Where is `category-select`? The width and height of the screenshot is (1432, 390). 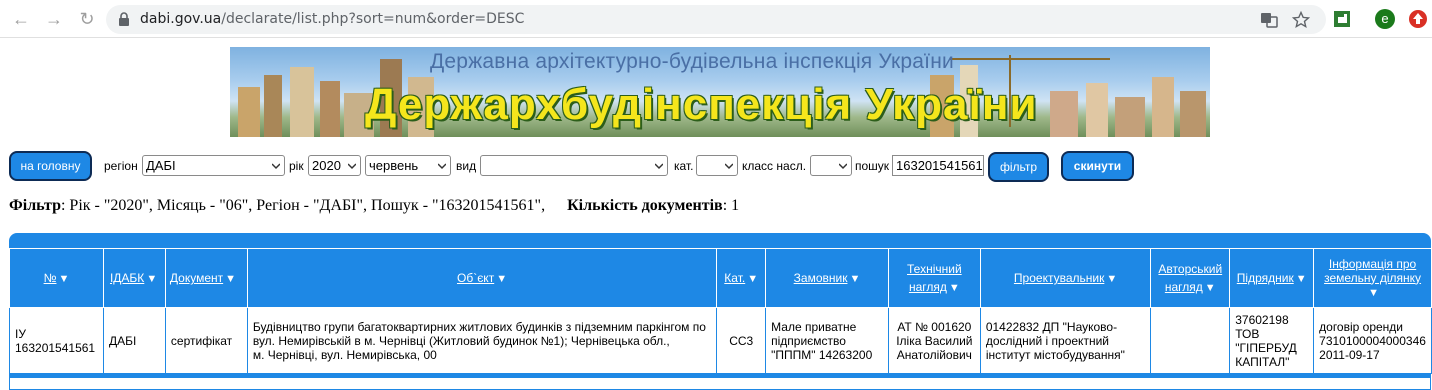
category-select is located at coordinates (717, 165).